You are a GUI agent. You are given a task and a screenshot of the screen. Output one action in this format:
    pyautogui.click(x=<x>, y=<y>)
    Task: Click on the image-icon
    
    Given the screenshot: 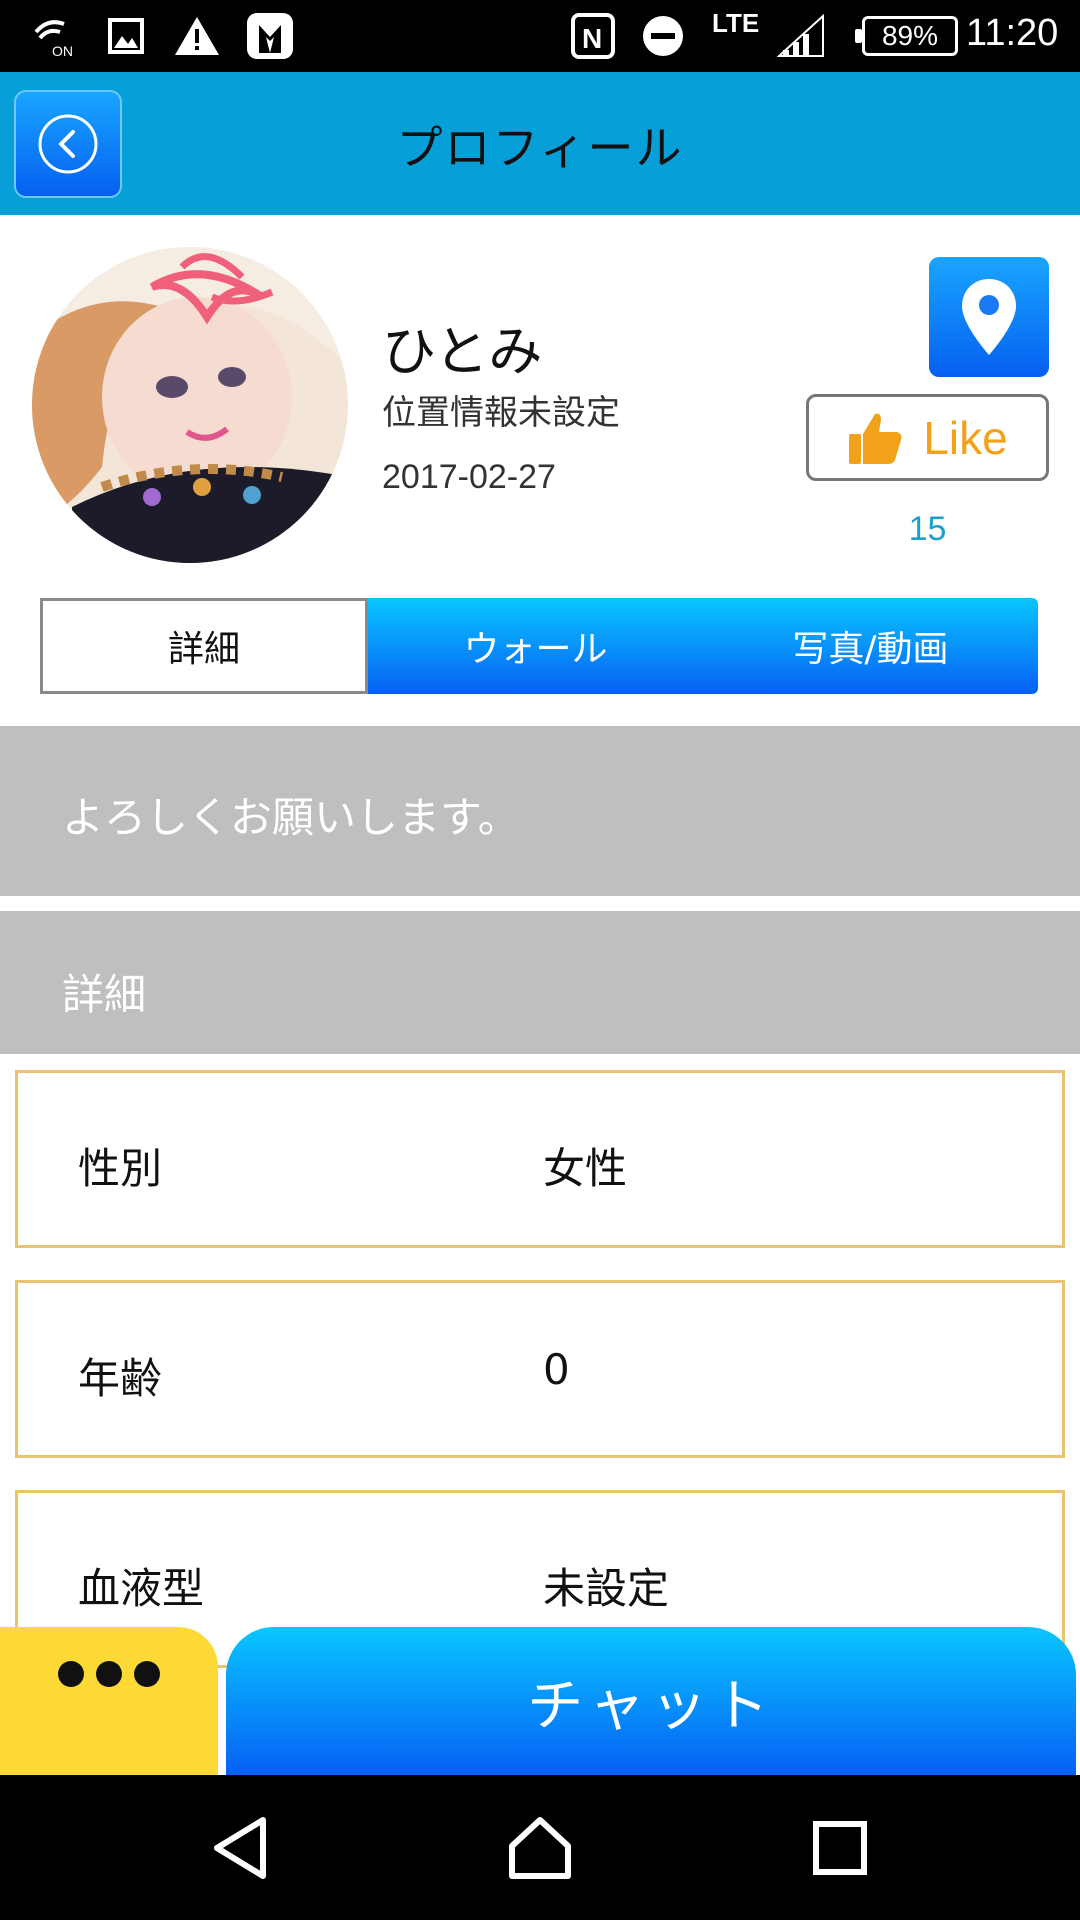 What is the action you would take?
    pyautogui.click(x=126, y=36)
    